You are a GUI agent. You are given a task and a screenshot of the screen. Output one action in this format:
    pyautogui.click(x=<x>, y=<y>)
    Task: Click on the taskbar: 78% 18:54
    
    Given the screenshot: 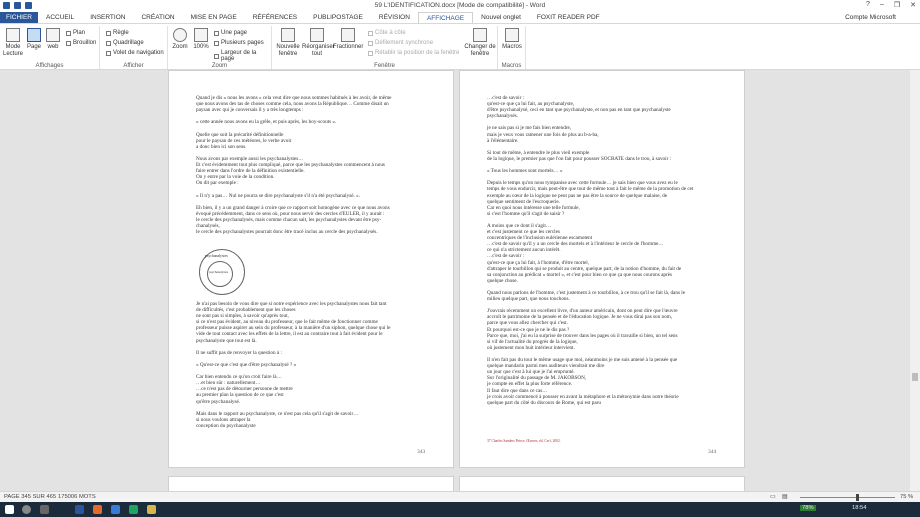 What is the action you would take?
    pyautogui.click(x=460, y=509)
    